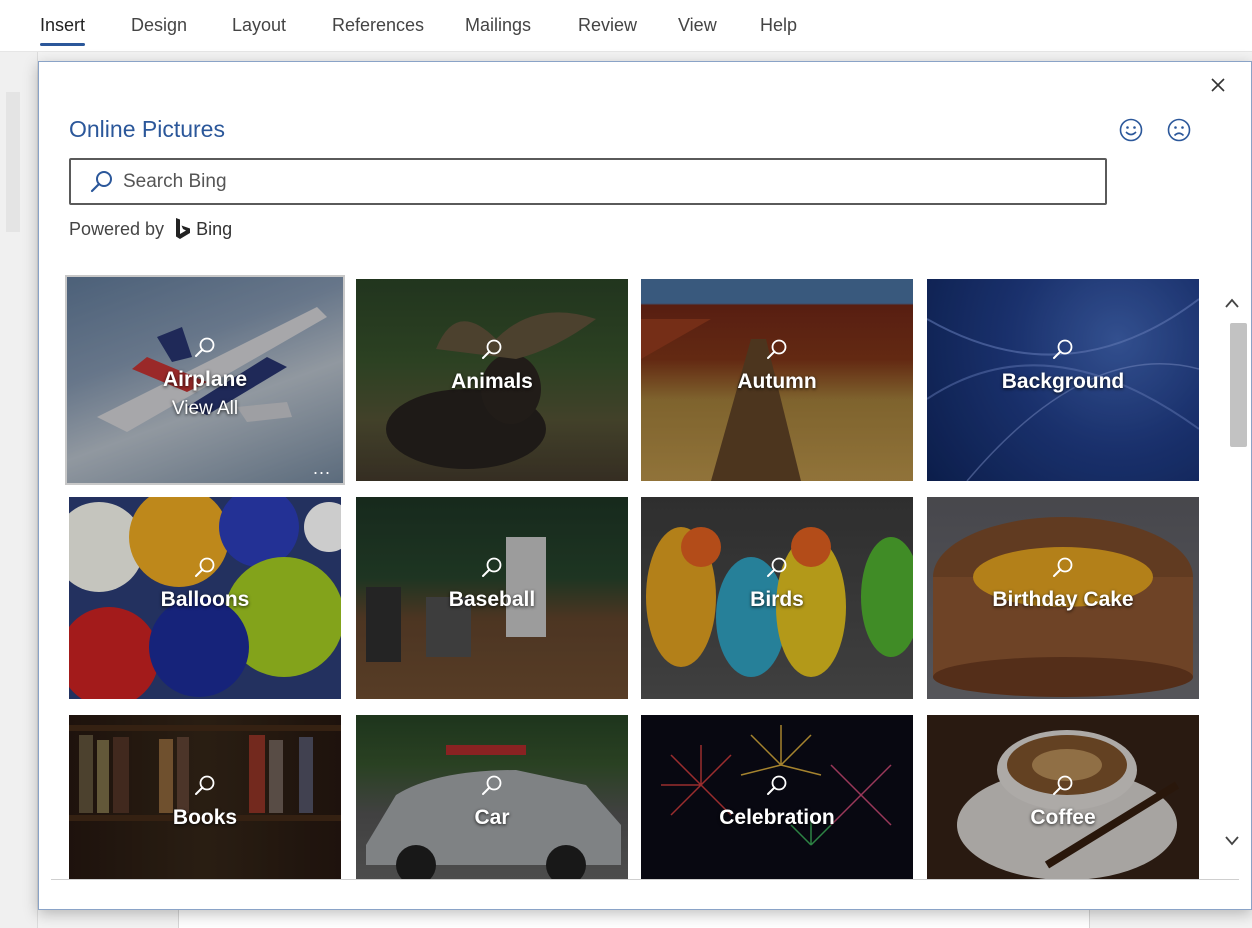 This screenshot has width=1252, height=928. Describe the element at coordinates (63, 30) in the screenshot. I see `tab-insert: Insert` at that location.